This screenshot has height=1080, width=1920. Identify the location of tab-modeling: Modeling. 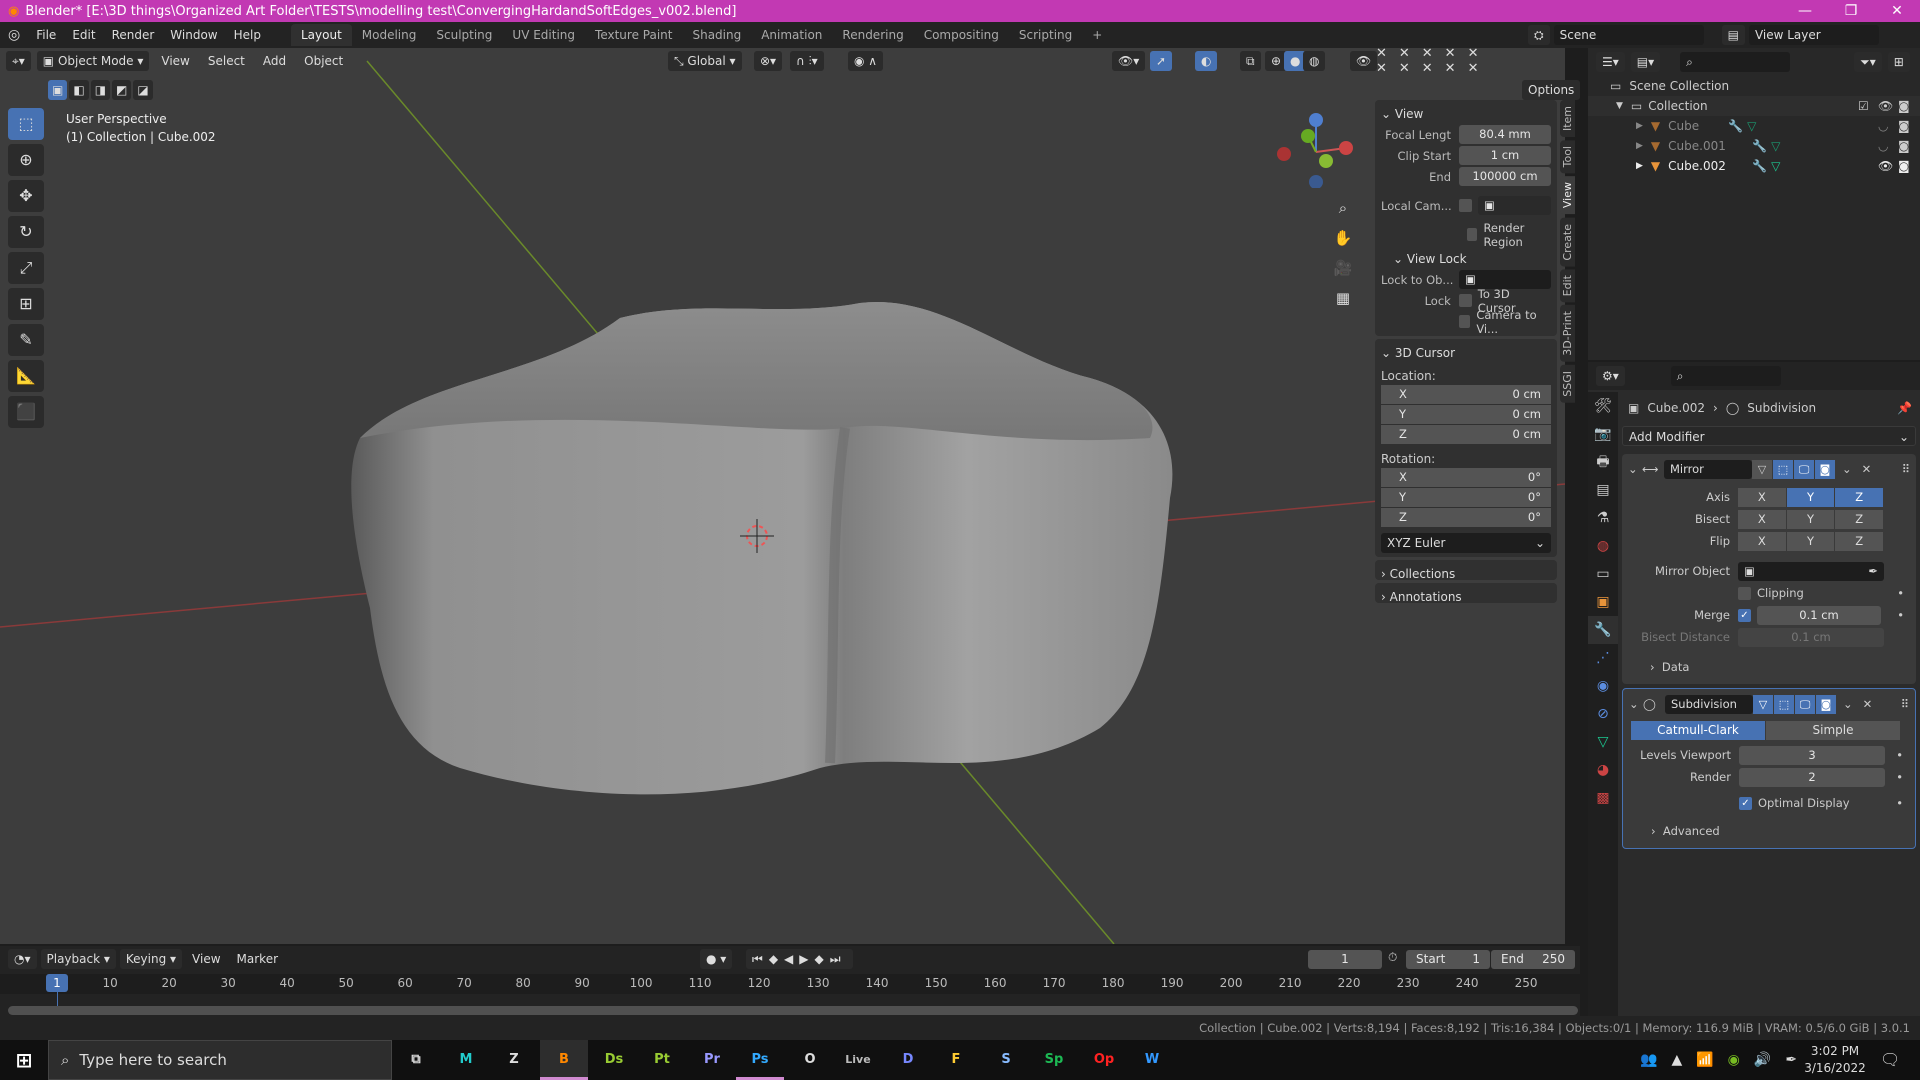
(389, 35).